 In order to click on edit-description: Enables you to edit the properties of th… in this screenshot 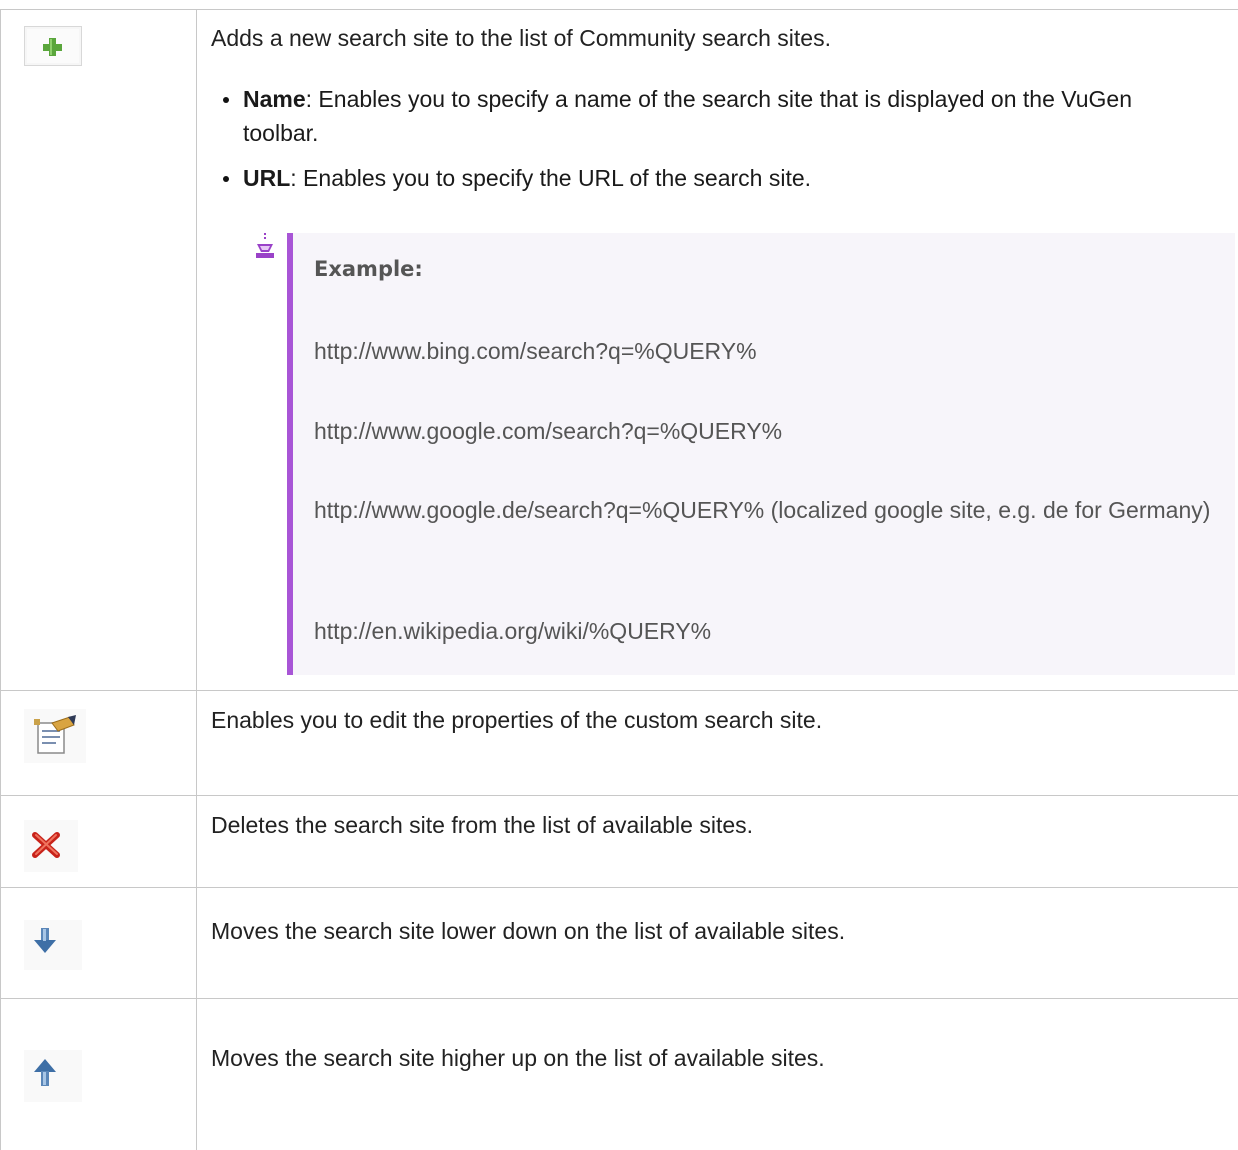, I will do `click(517, 720)`.